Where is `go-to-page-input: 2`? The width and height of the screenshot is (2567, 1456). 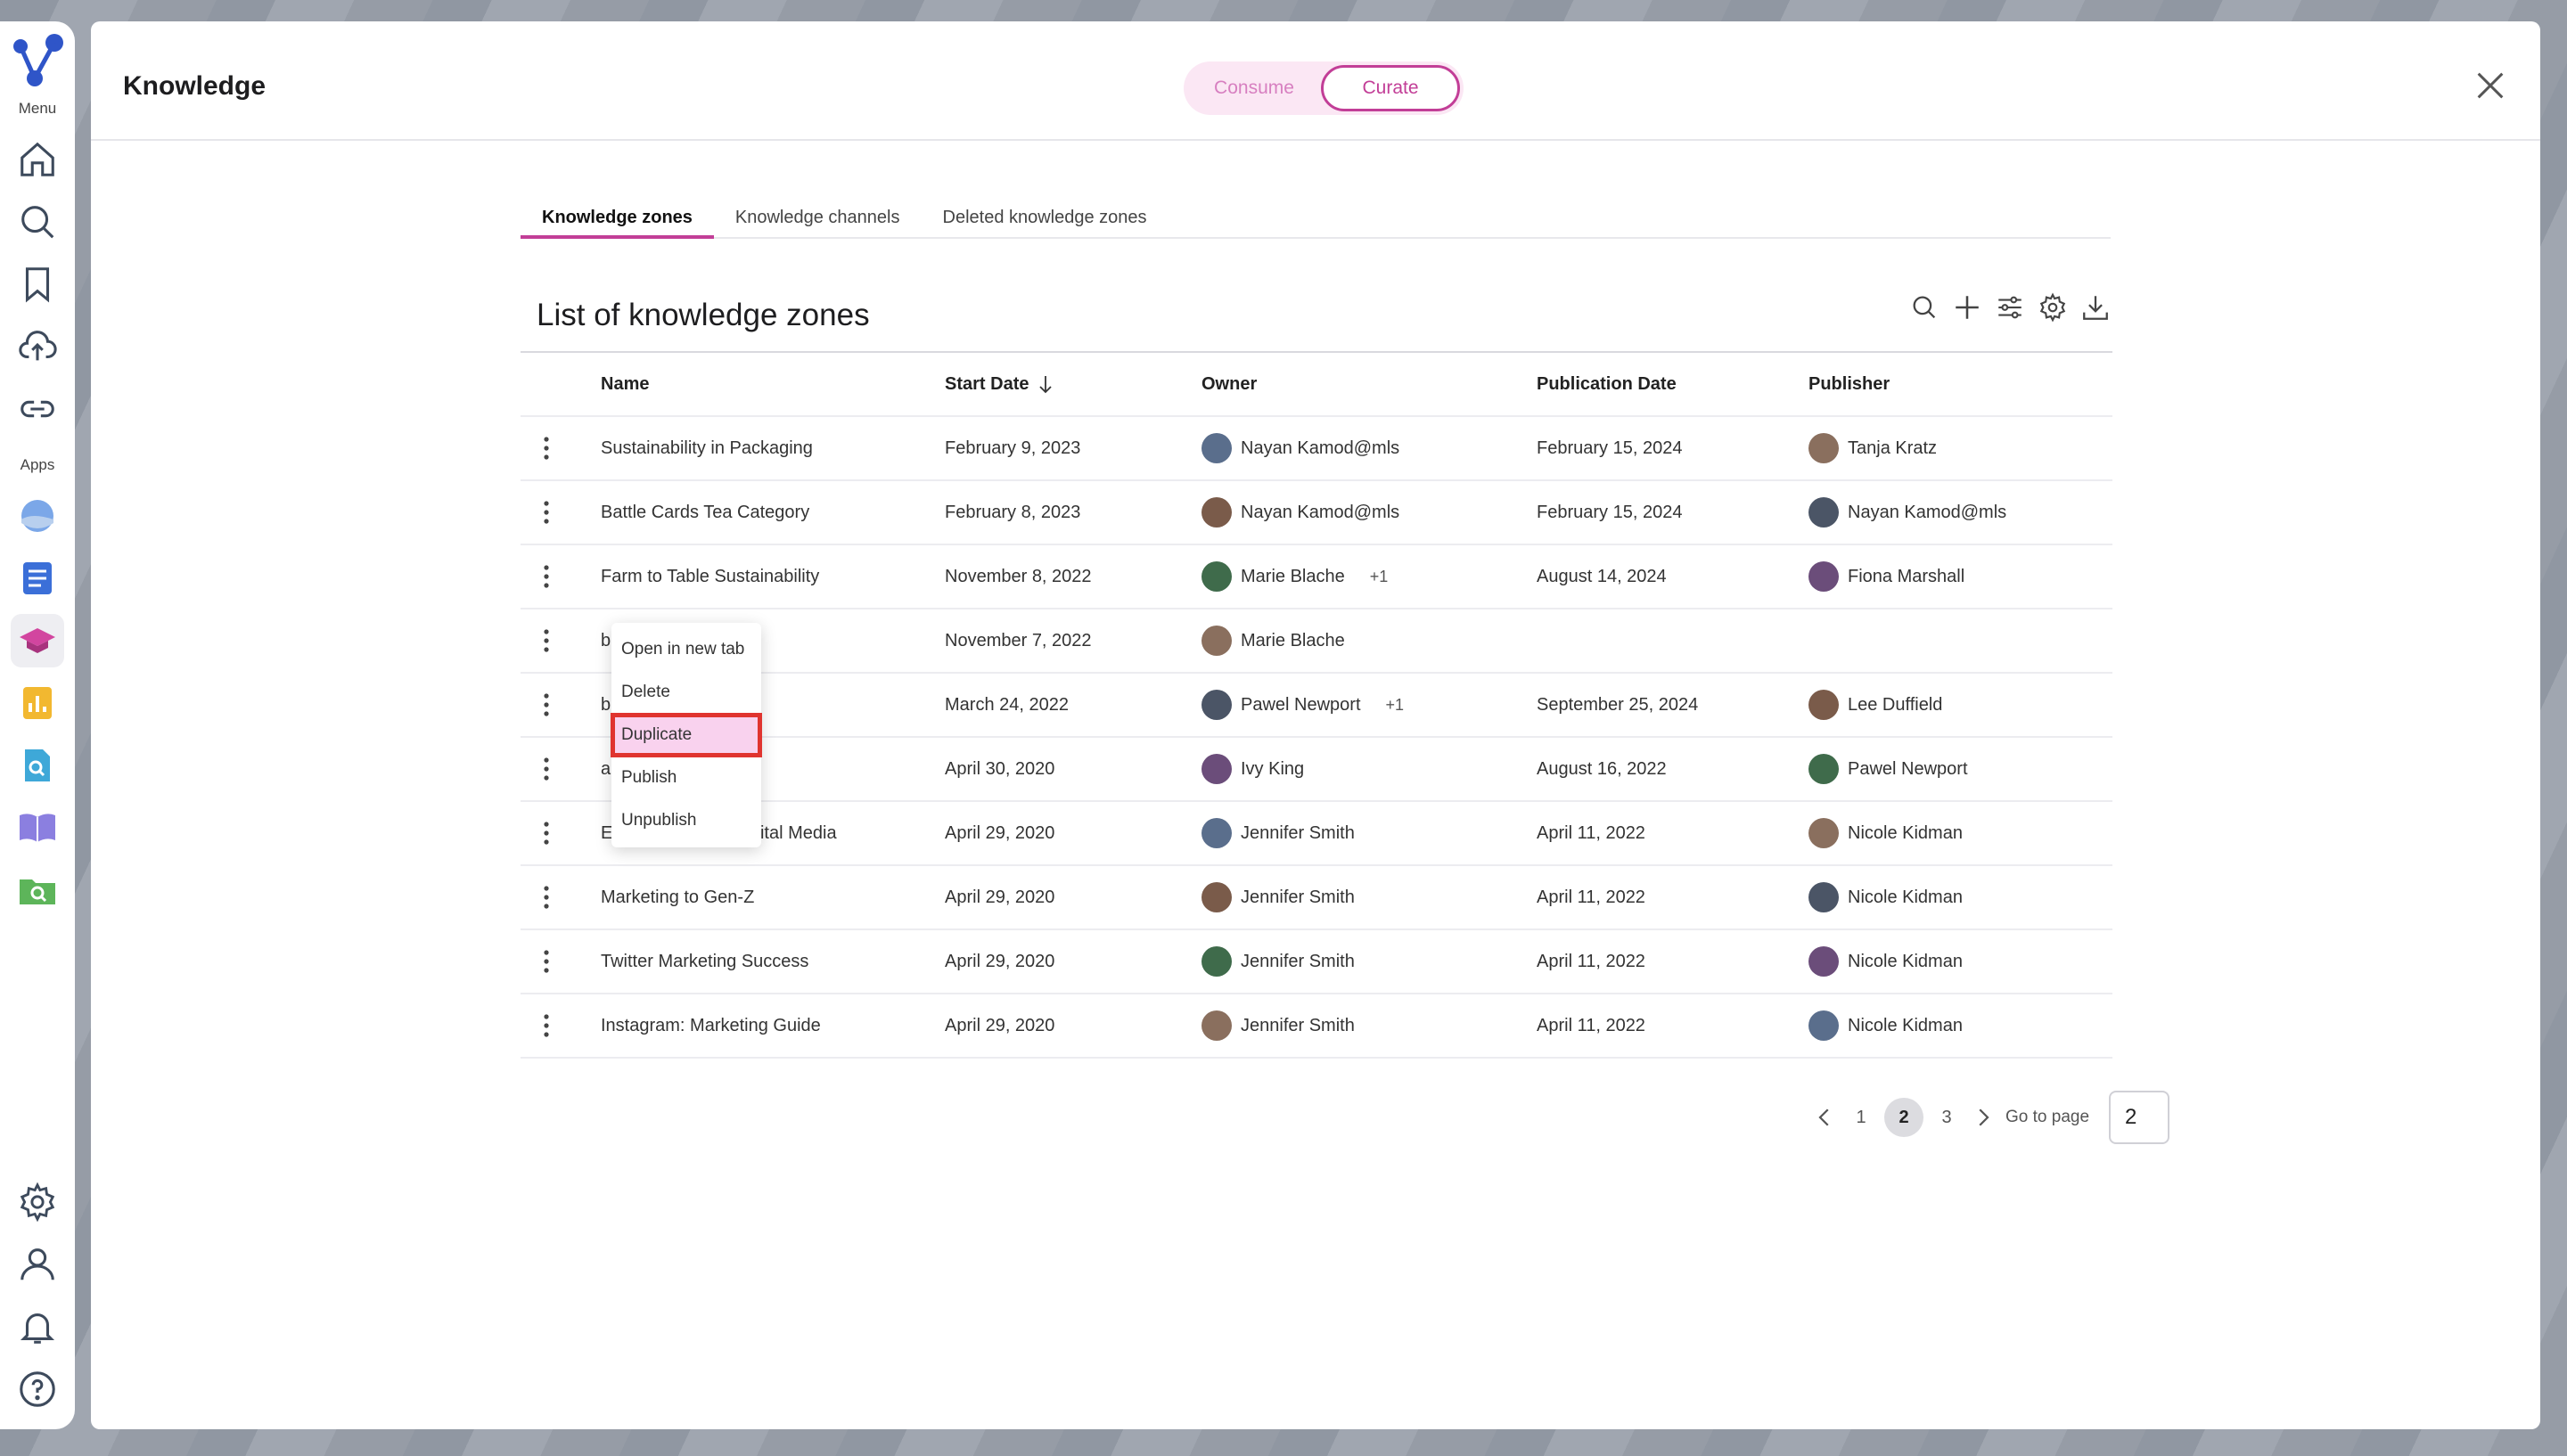 go-to-page-input: 2 is located at coordinates (2140, 1118).